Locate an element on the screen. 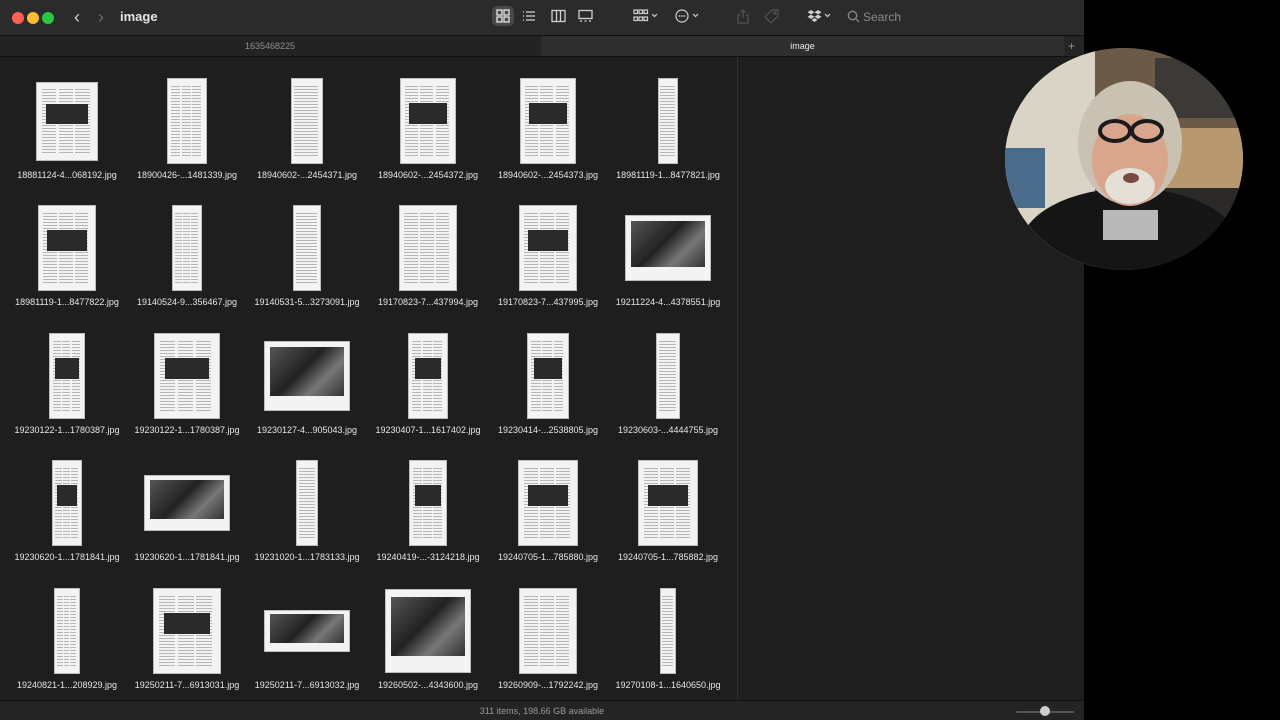 This screenshot has height=720, width=1280. file-item: 19211224-4...4378551.jpg is located at coordinates (668, 265).